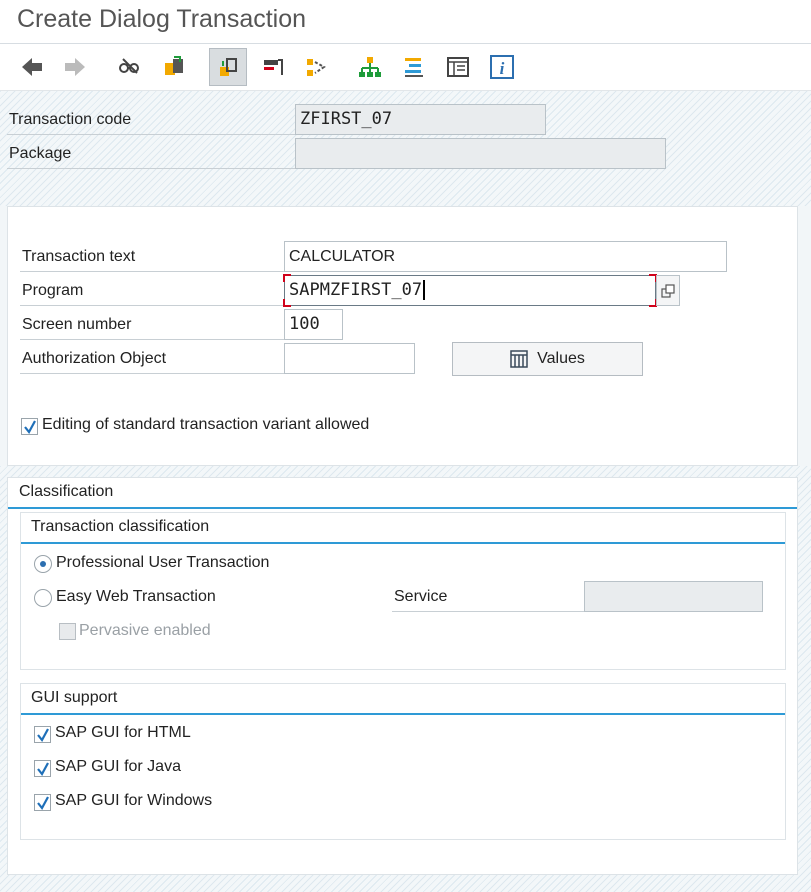  I want to click on gui-java-checkbox, so click(42, 768).